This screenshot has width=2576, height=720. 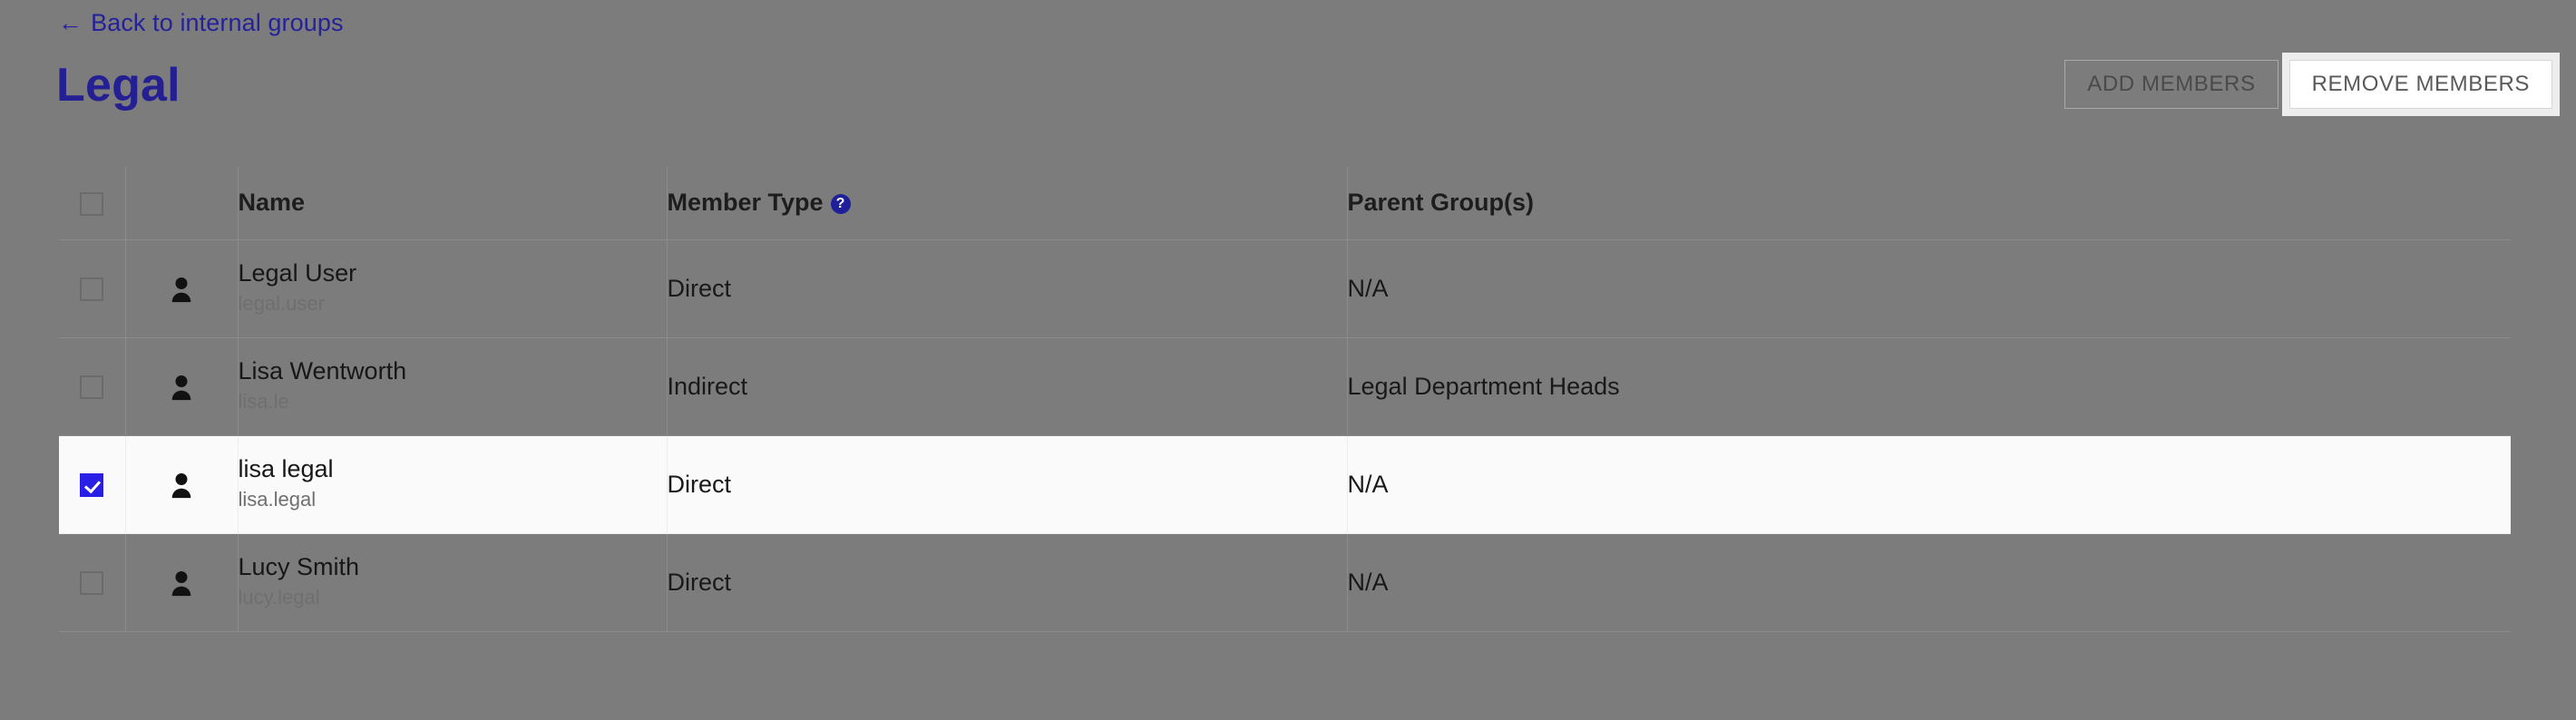 I want to click on remove-members-focus-ring: REMOVE MEMBERS, so click(x=2420, y=85).